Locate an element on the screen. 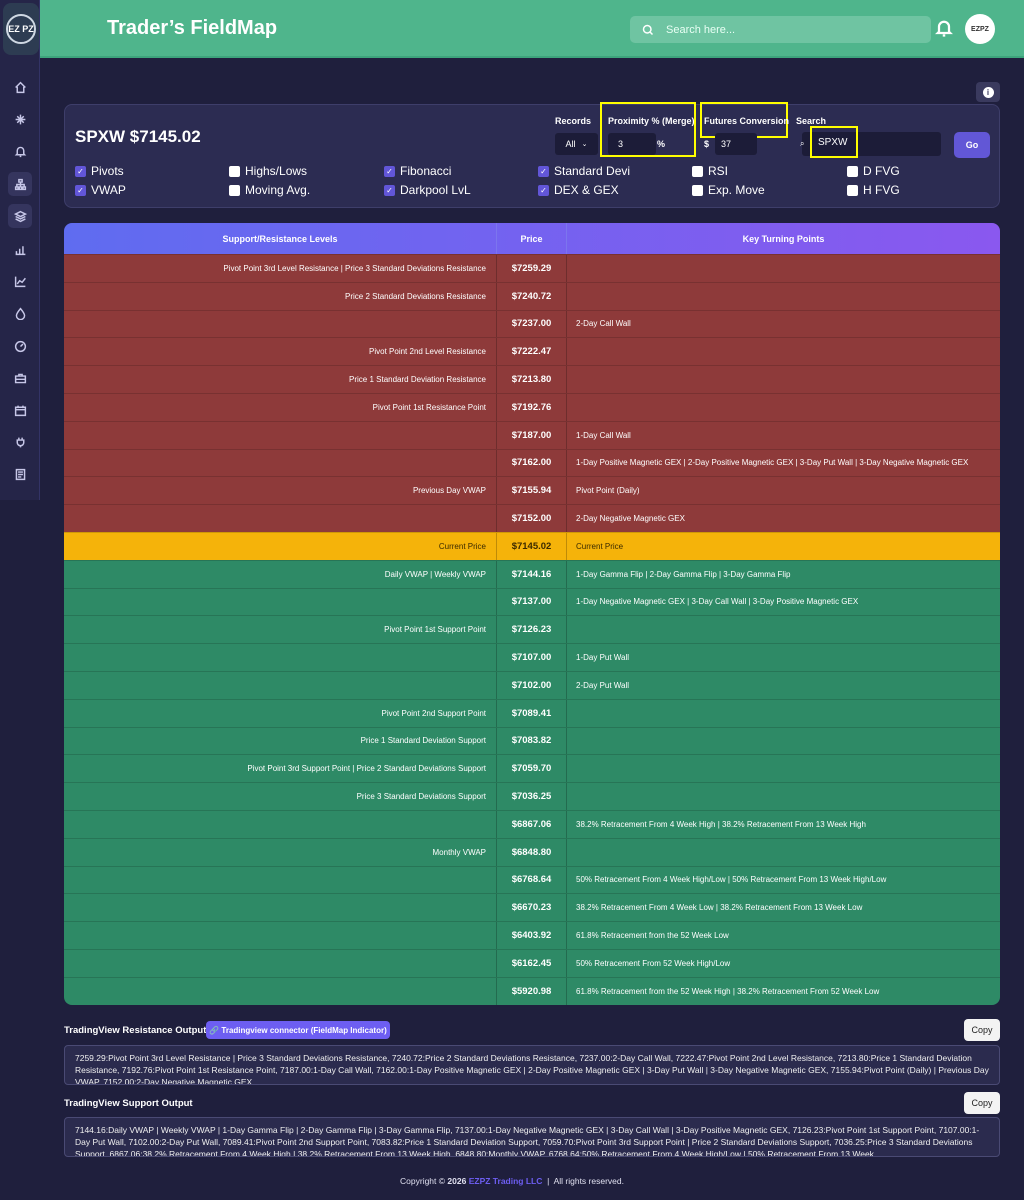 This screenshot has height=1200, width=1024. app-logo: EZ PZ is located at coordinates (21, 29).